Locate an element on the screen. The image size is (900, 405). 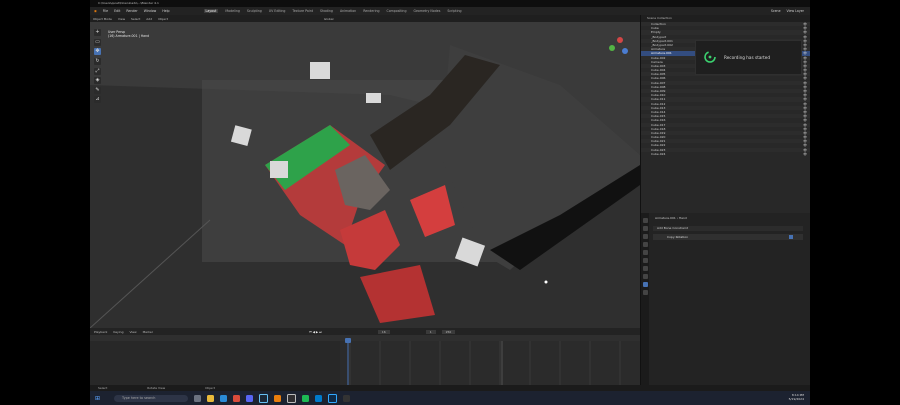
chrome-icon is located at coordinates (237, 398).